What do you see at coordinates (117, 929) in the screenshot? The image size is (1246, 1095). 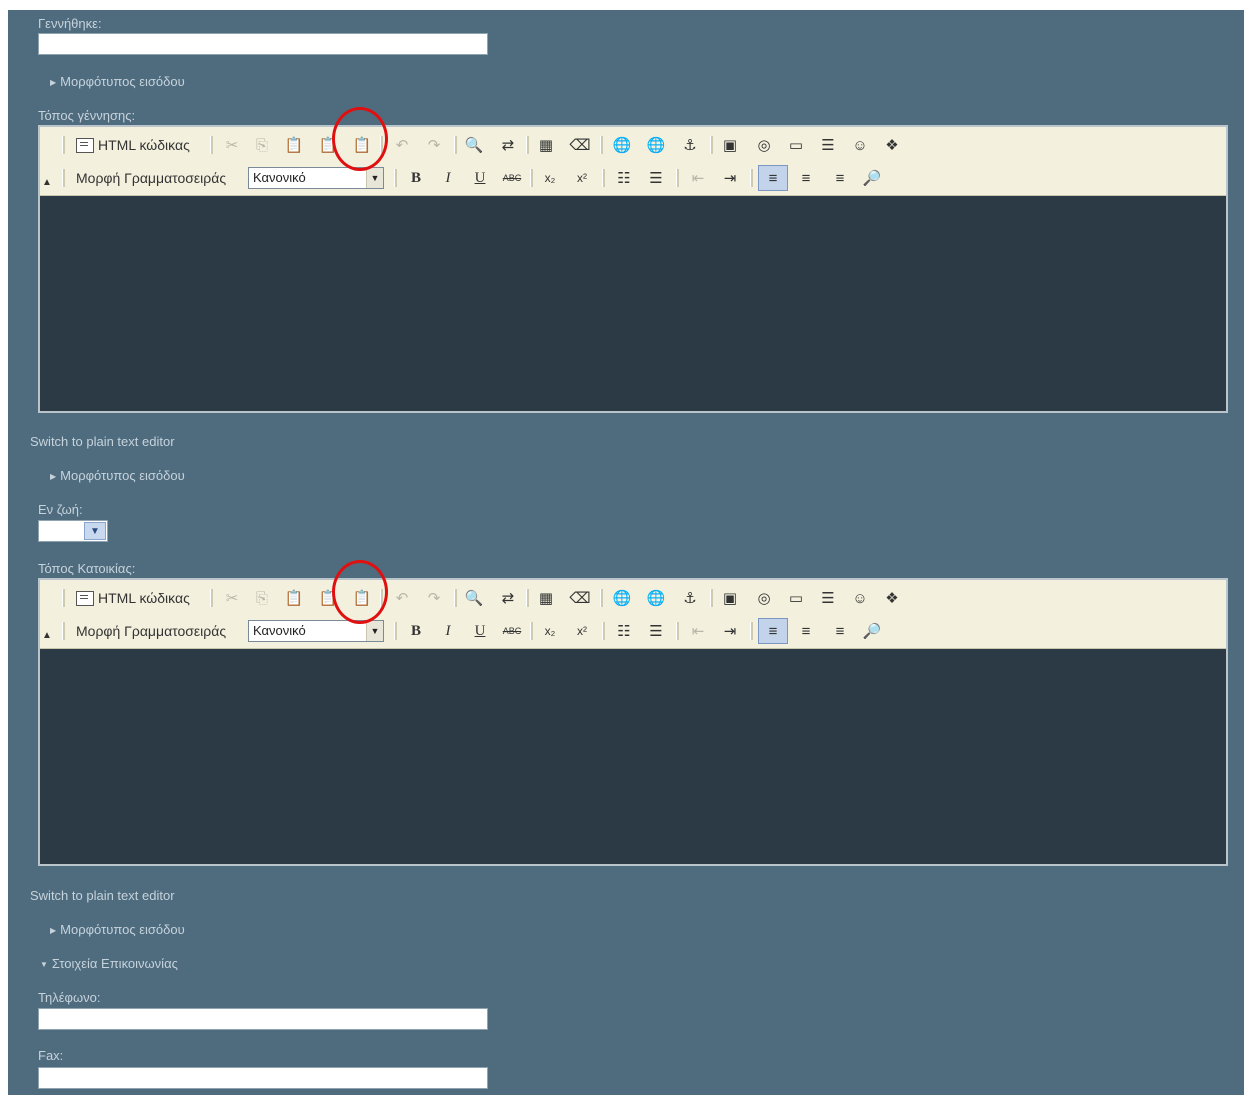 I see `input-format-toggle-3: ▶ Μορφότυπος εισόδου` at bounding box center [117, 929].